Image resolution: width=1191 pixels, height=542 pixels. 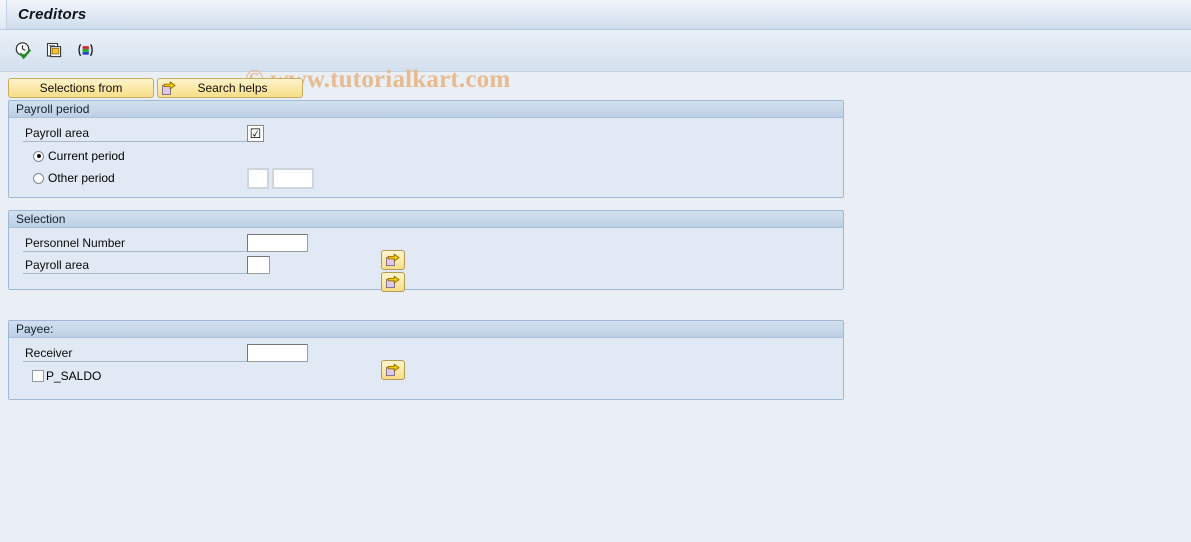 What do you see at coordinates (23, 50) in the screenshot?
I see `execute-clock-icon` at bounding box center [23, 50].